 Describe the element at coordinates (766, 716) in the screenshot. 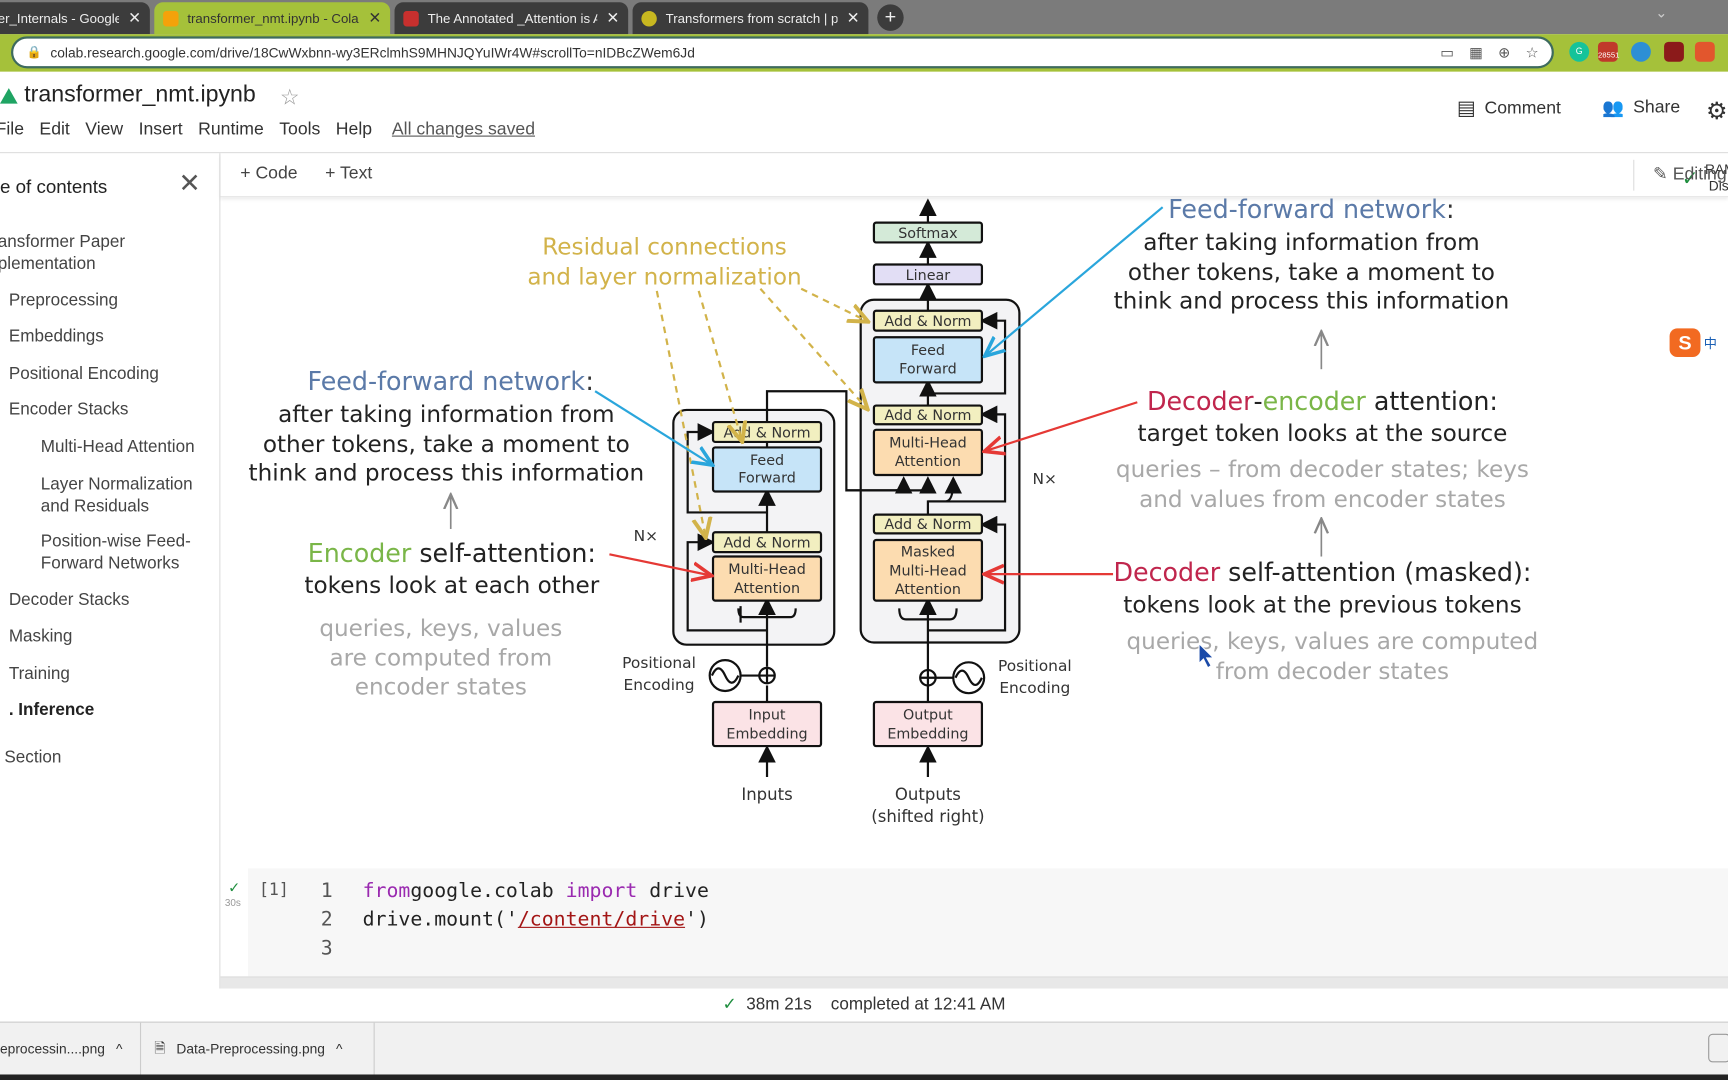

I see `block-label: Input` at that location.